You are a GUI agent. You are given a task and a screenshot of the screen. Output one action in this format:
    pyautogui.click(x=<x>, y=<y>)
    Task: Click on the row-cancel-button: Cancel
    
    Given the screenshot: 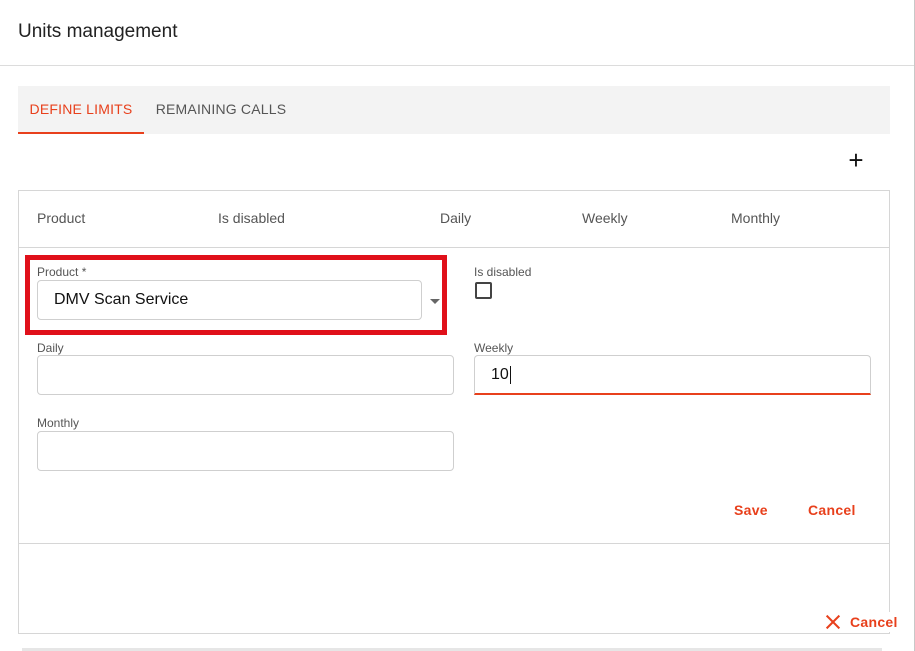 What is the action you would take?
    pyautogui.click(x=832, y=510)
    